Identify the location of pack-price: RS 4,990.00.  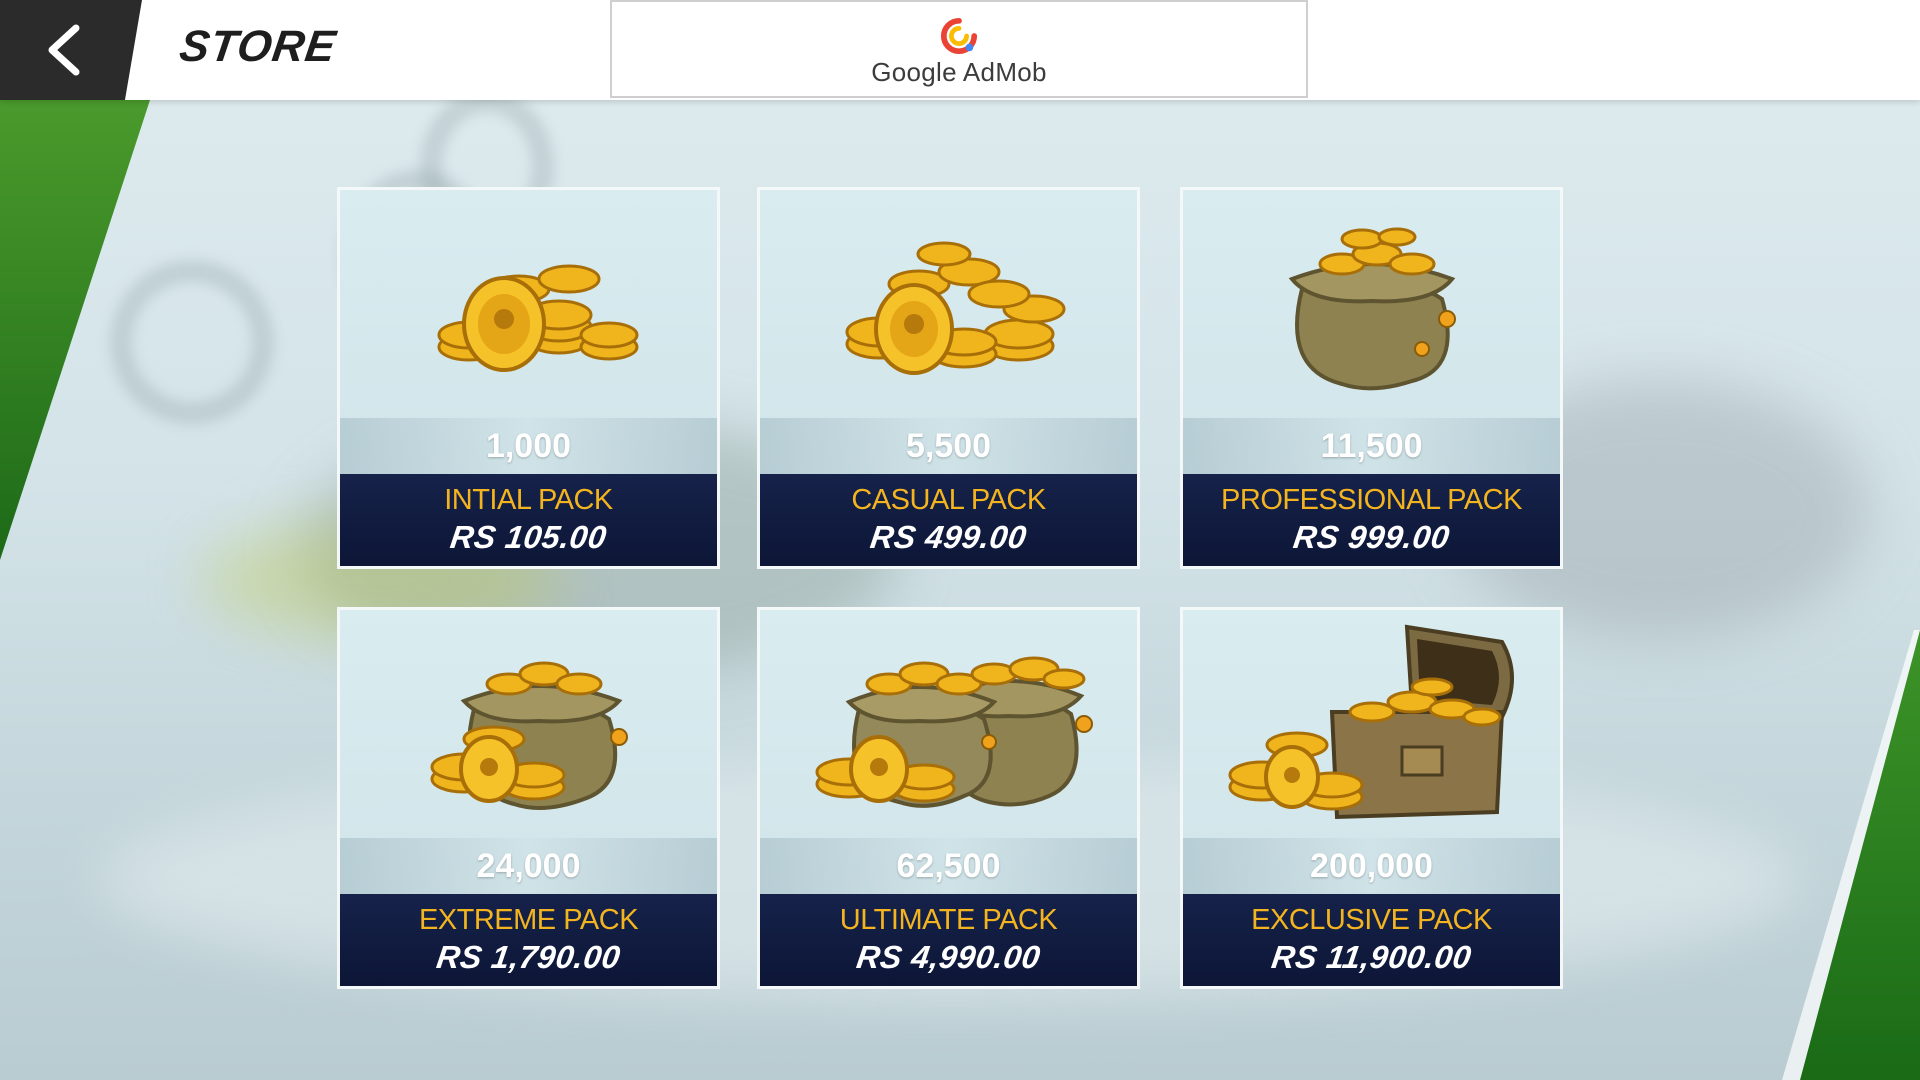
(948, 957).